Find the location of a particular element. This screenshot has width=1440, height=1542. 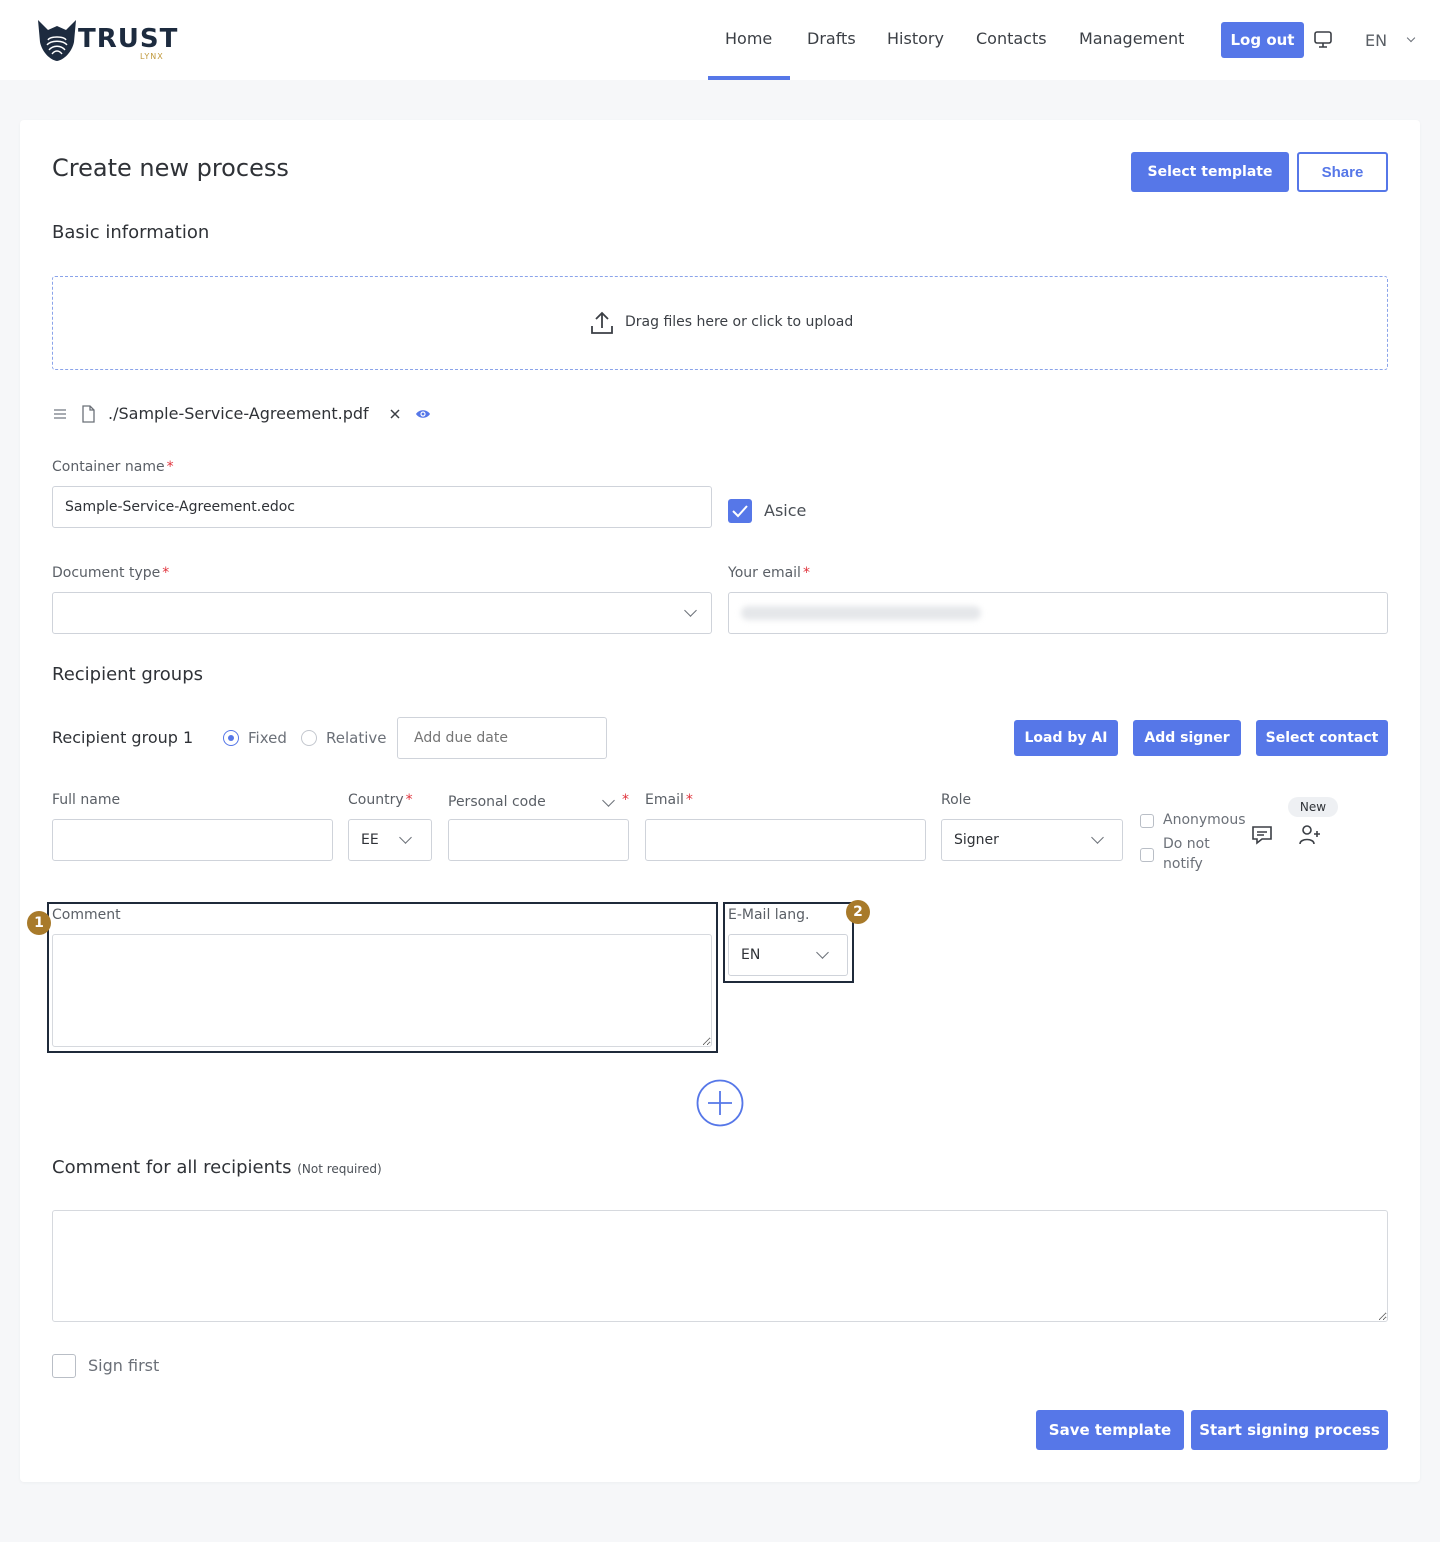

lynx-logo-icon is located at coordinates (57, 40).